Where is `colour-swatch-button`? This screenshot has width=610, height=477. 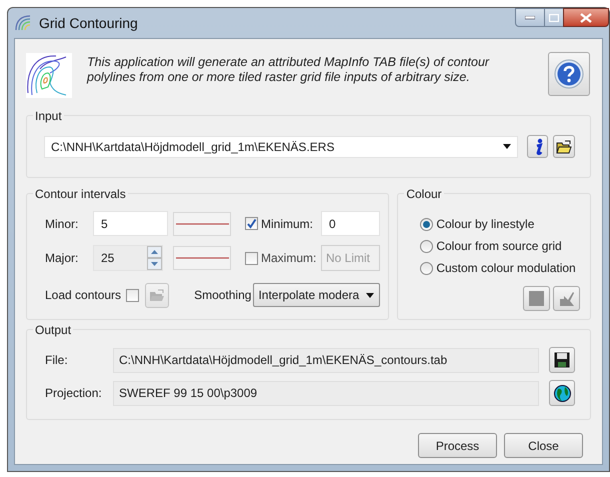
colour-swatch-button is located at coordinates (536, 298).